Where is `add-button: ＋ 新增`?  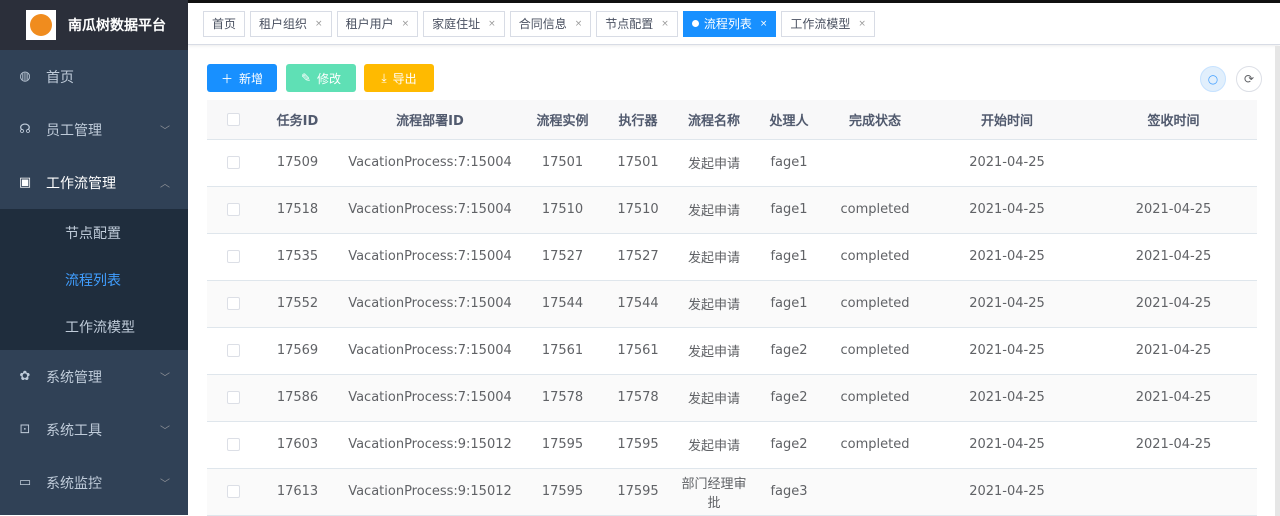 add-button: ＋ 新增 is located at coordinates (242, 78).